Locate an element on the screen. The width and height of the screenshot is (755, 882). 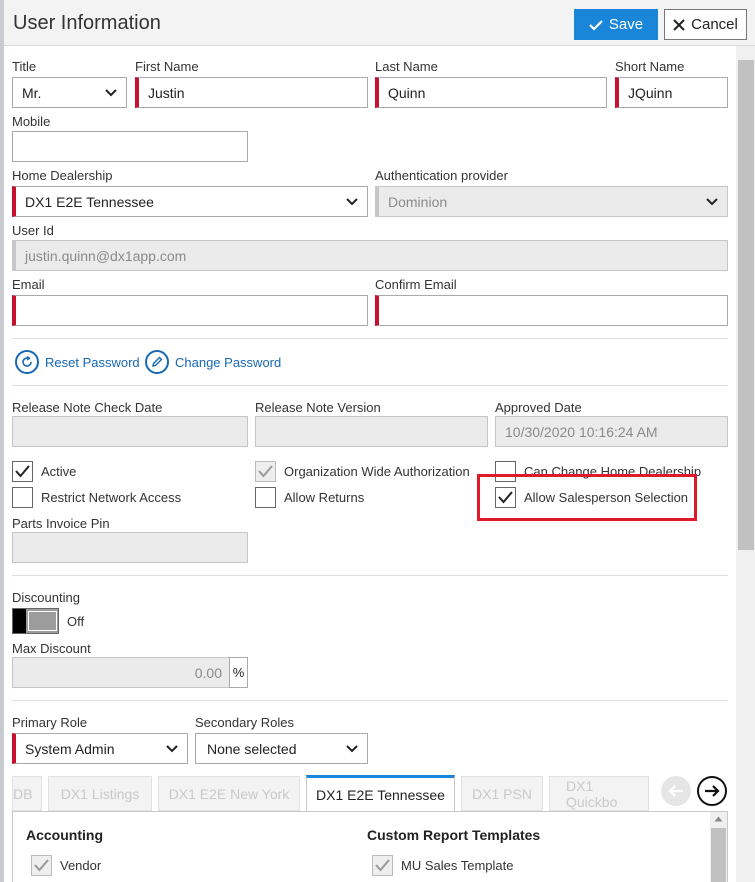
primary-role-value: System Admin is located at coordinates (70, 748).